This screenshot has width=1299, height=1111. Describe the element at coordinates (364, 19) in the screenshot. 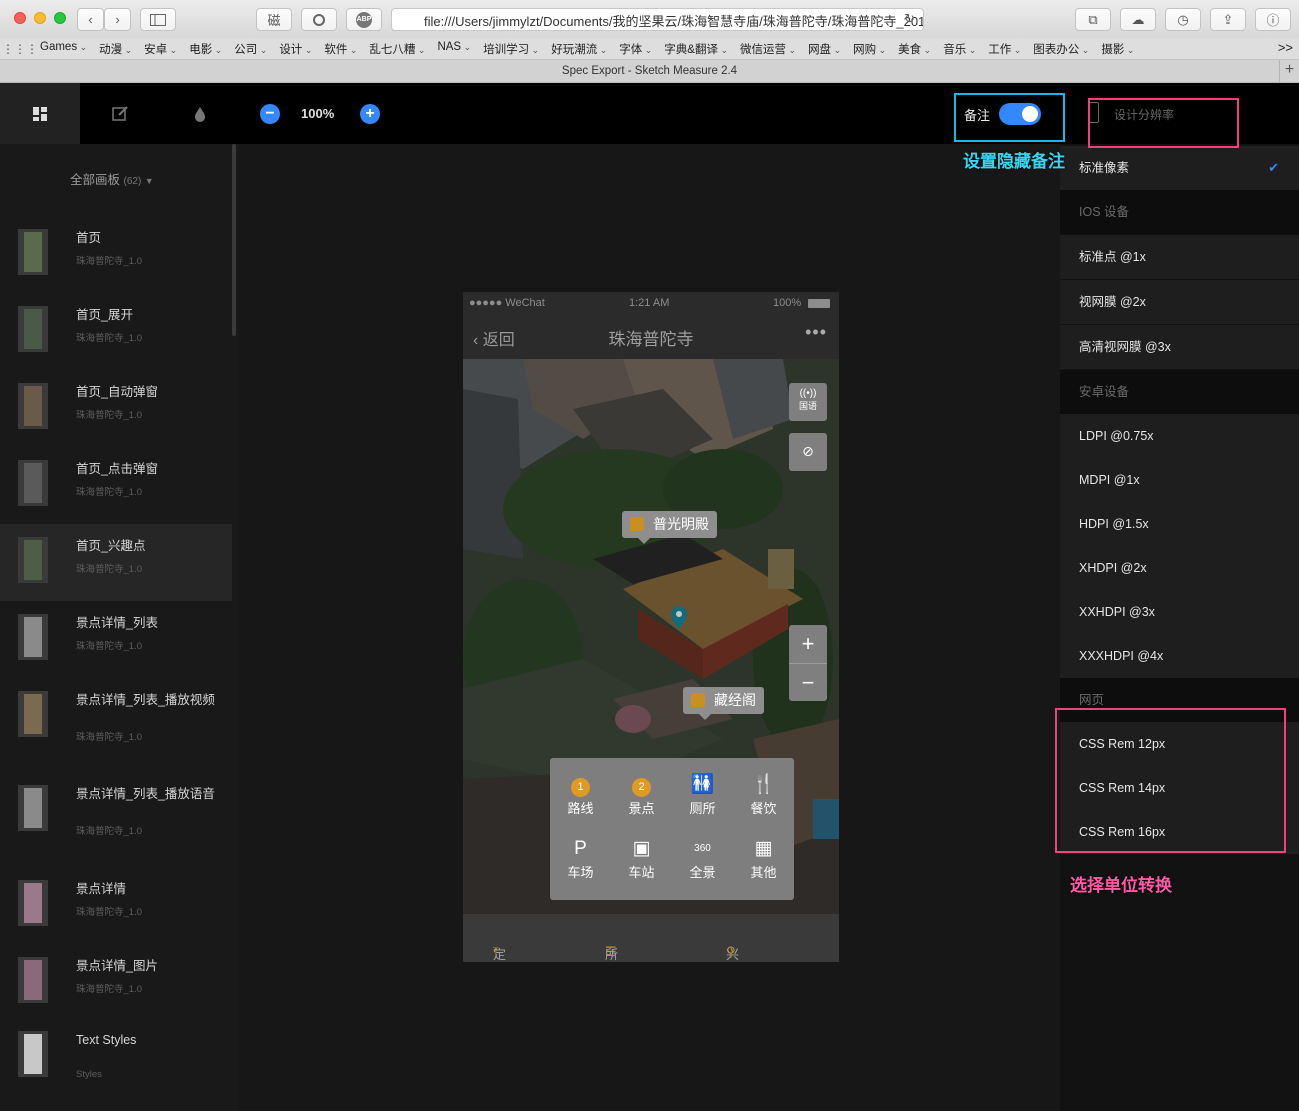

I see `adblock-button: ABP` at that location.